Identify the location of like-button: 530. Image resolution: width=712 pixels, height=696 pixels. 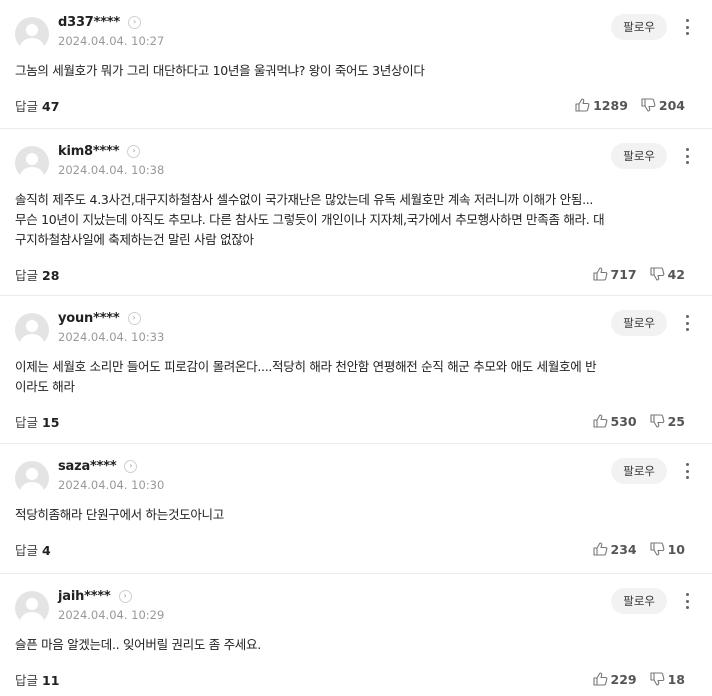
(614, 421).